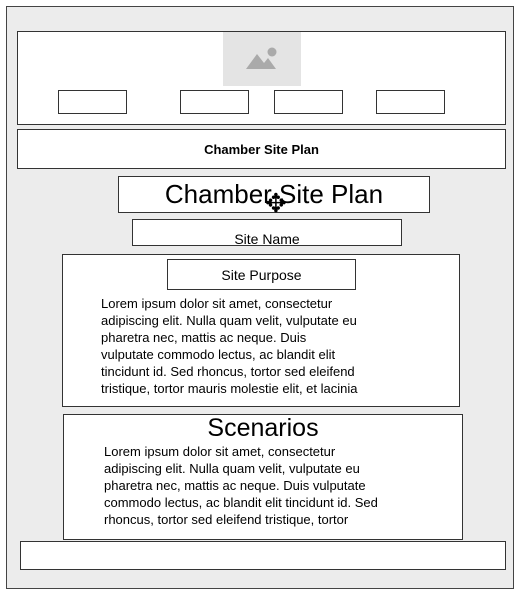 The width and height of the screenshot is (524, 593). I want to click on title-bar-text: Chamber Site Plan, so click(261, 149).